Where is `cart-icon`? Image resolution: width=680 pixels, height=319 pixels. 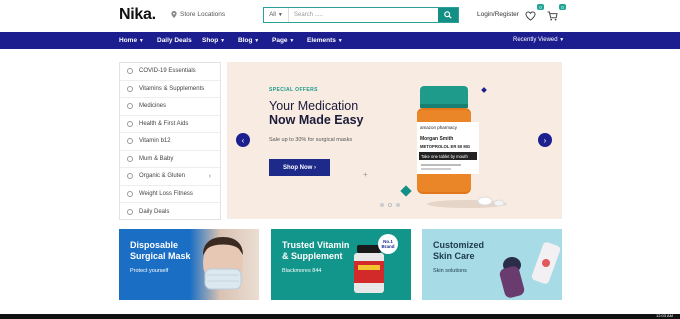
cart-icon is located at coordinates (552, 16).